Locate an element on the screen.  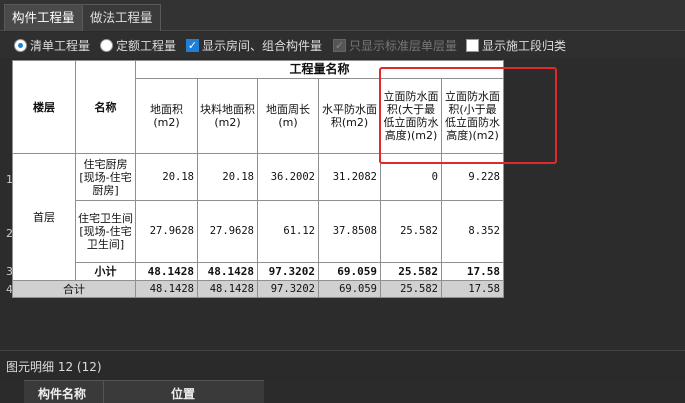
radio-bill-label: 清单工程量 is located at coordinates (60, 46).